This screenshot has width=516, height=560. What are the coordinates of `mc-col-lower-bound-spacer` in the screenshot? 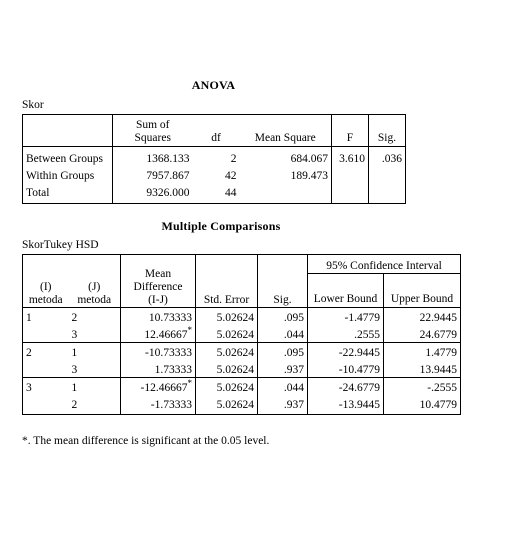 It's located at (345, 281).